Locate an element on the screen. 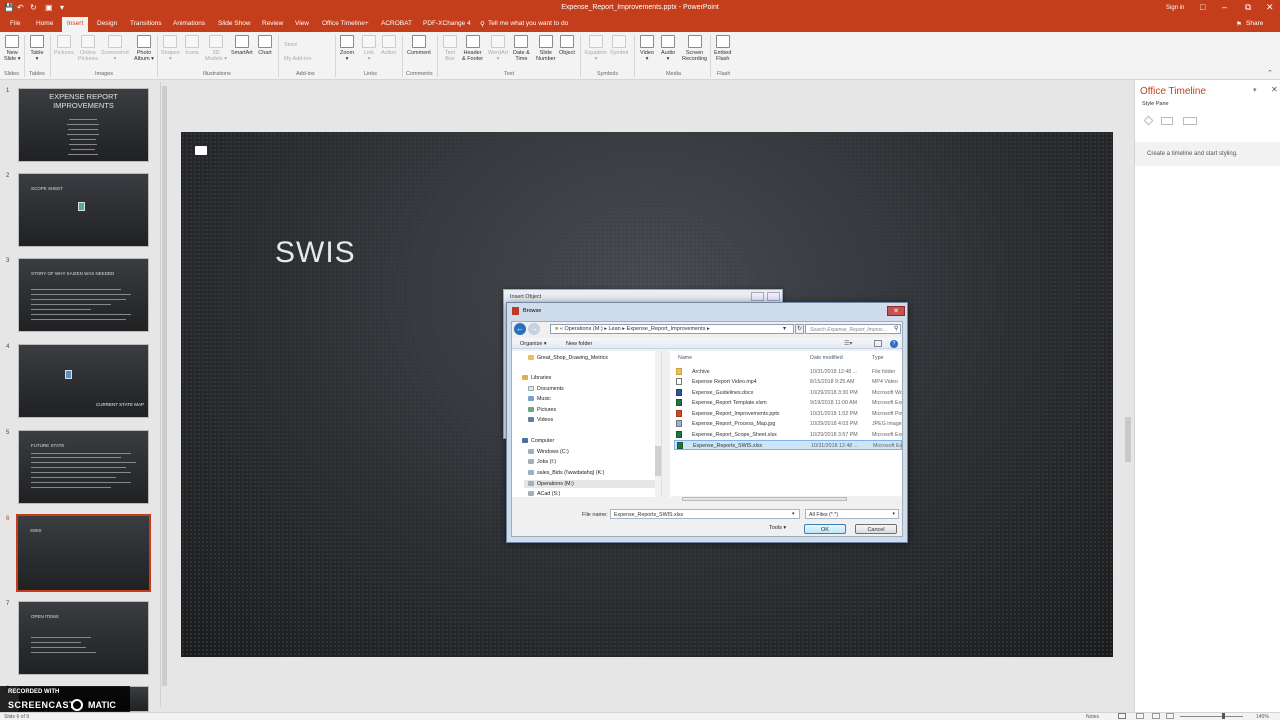 The height and width of the screenshot is (720, 1280). slide-title: SWIS is located at coordinates (315, 253).